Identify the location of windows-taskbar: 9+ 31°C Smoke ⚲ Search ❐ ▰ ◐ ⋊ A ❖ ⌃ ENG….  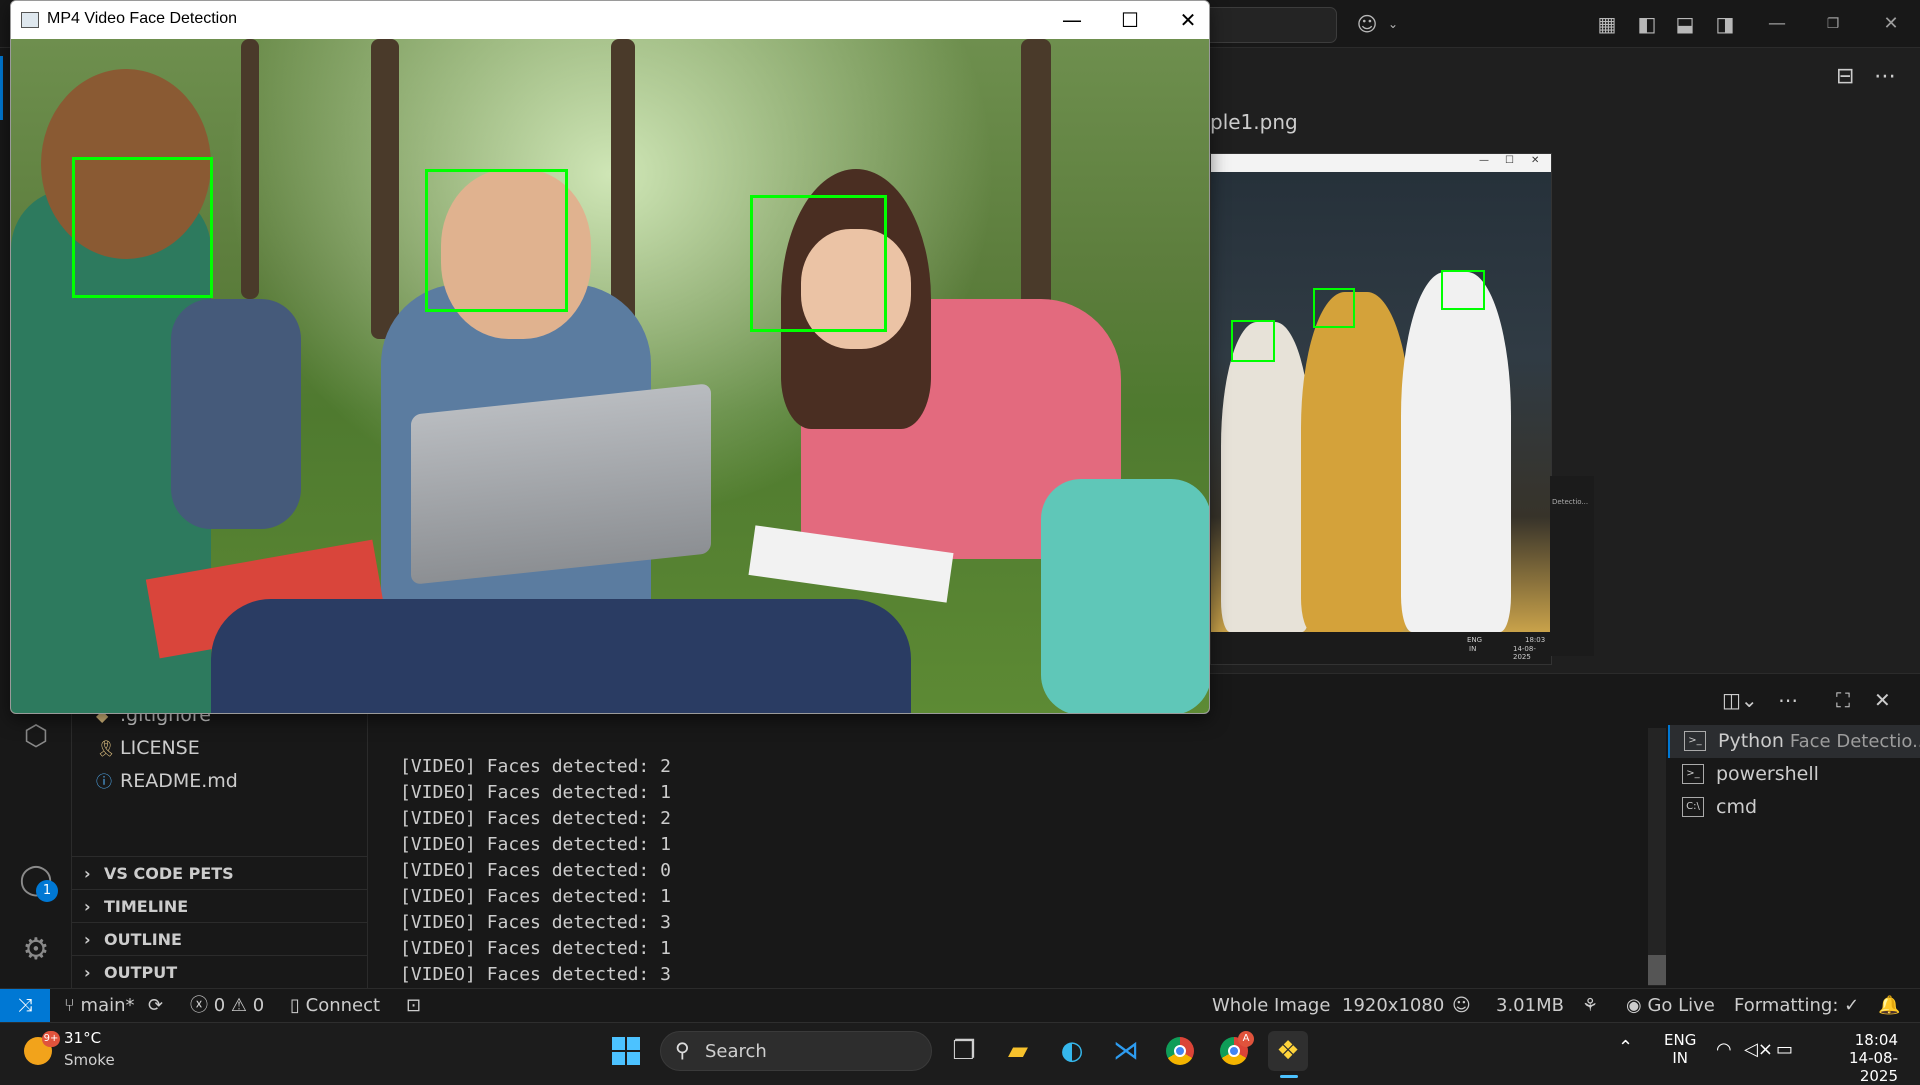
(960, 1053).